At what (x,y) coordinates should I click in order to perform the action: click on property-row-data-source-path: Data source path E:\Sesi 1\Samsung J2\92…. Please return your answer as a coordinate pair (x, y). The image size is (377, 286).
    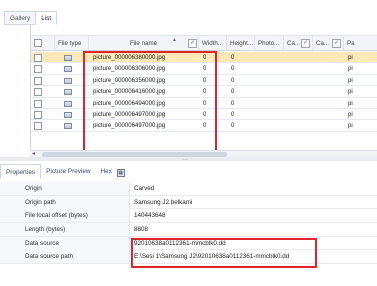
    Looking at the image, I should click on (188, 257).